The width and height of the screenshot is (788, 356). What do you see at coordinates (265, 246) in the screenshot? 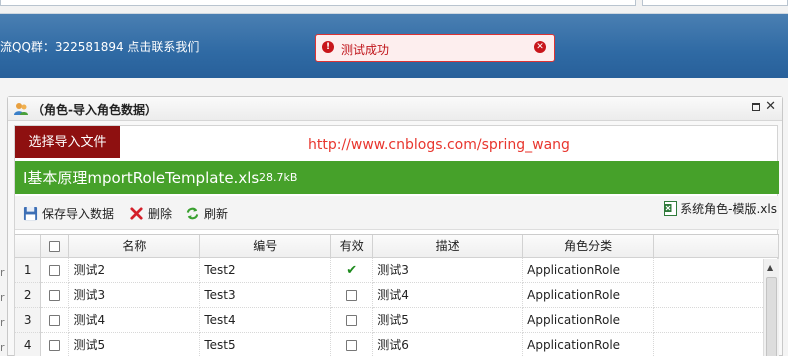
I see `column-header-code: 编号` at bounding box center [265, 246].